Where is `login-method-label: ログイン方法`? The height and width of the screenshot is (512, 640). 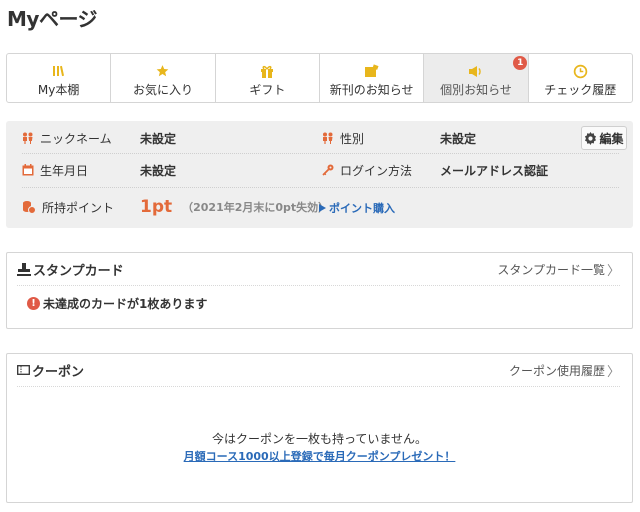
login-method-label: ログイン方法 is located at coordinates (376, 170).